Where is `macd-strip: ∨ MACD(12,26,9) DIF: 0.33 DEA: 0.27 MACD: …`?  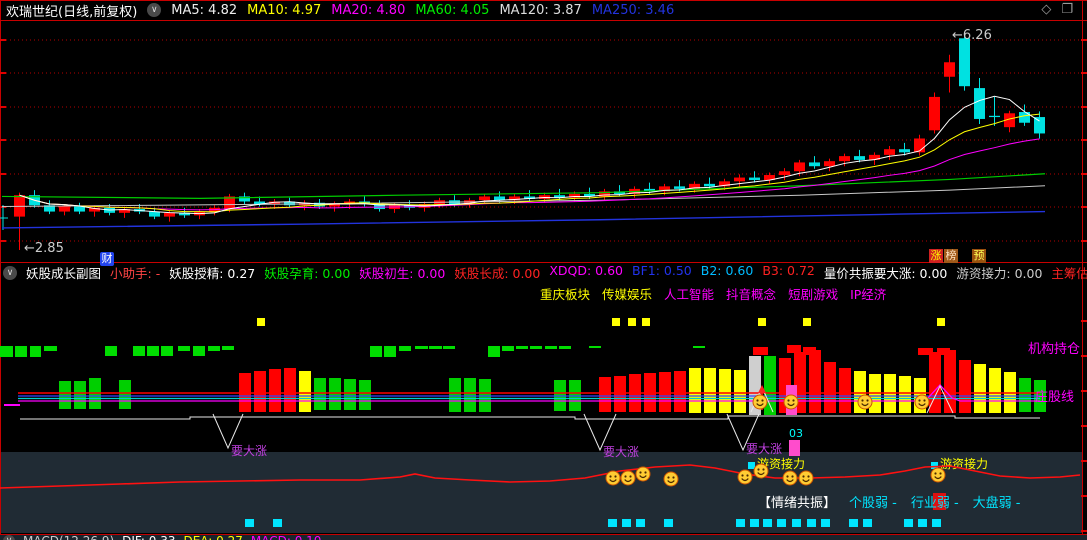
macd-strip: ∨ MACD(12,26,9) DIF: 0.33 DEA: 0.27 MACD: … is located at coordinates (543, 537).